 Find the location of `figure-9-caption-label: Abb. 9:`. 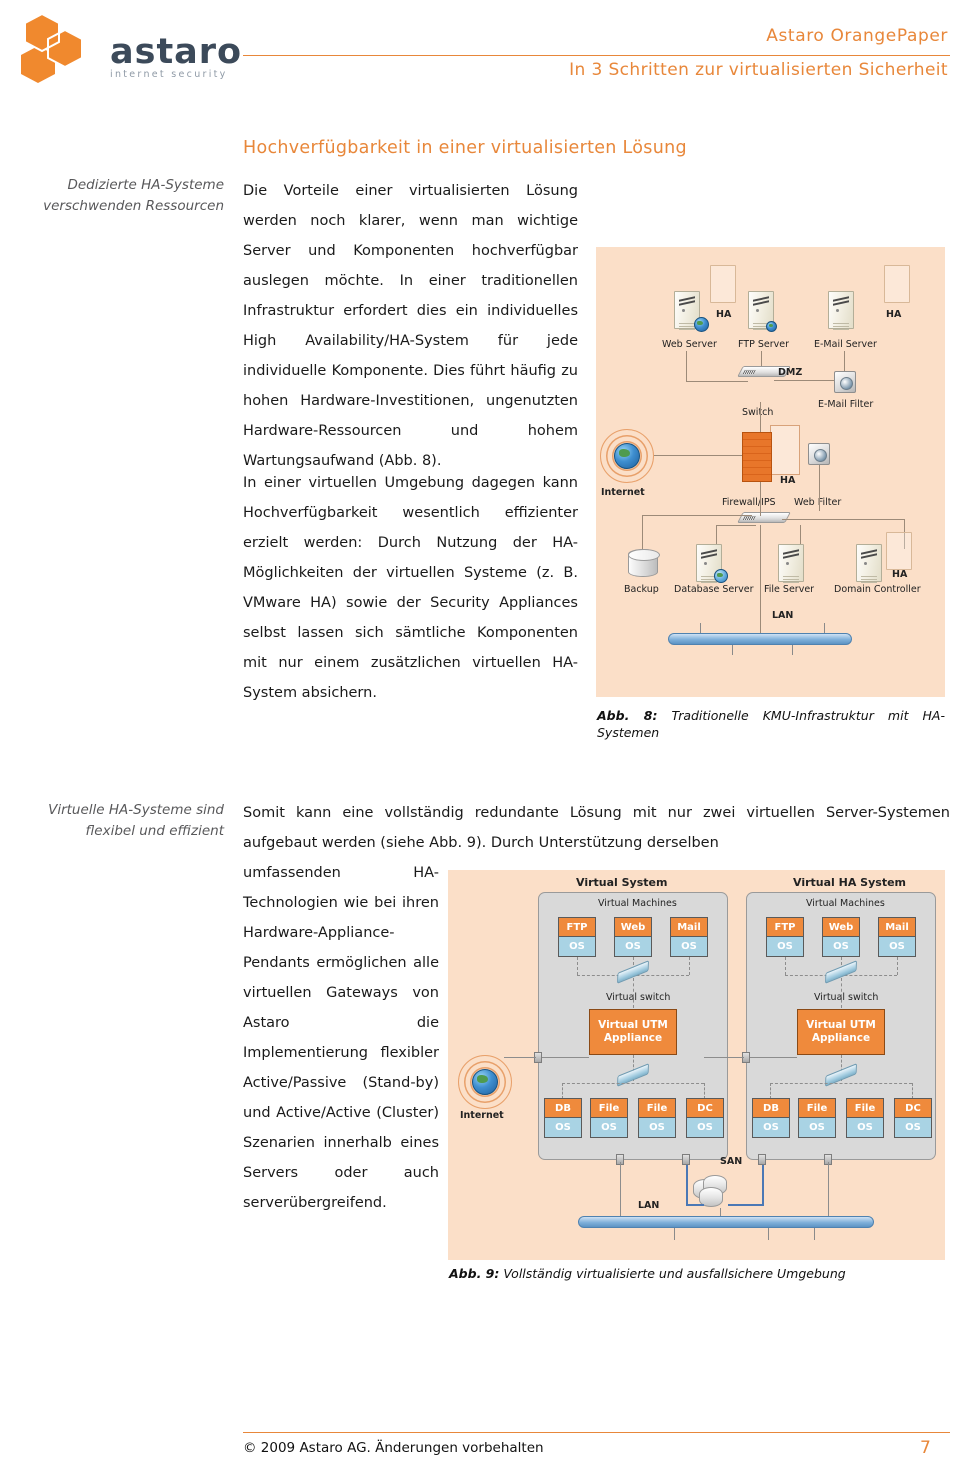

figure-9-caption-label: Abb. 9: is located at coordinates (474, 1273).